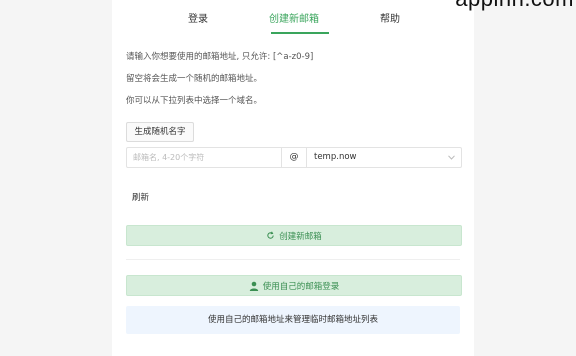 The width and height of the screenshot is (576, 356). I want to click on tab-help: 帮助, so click(390, 17).